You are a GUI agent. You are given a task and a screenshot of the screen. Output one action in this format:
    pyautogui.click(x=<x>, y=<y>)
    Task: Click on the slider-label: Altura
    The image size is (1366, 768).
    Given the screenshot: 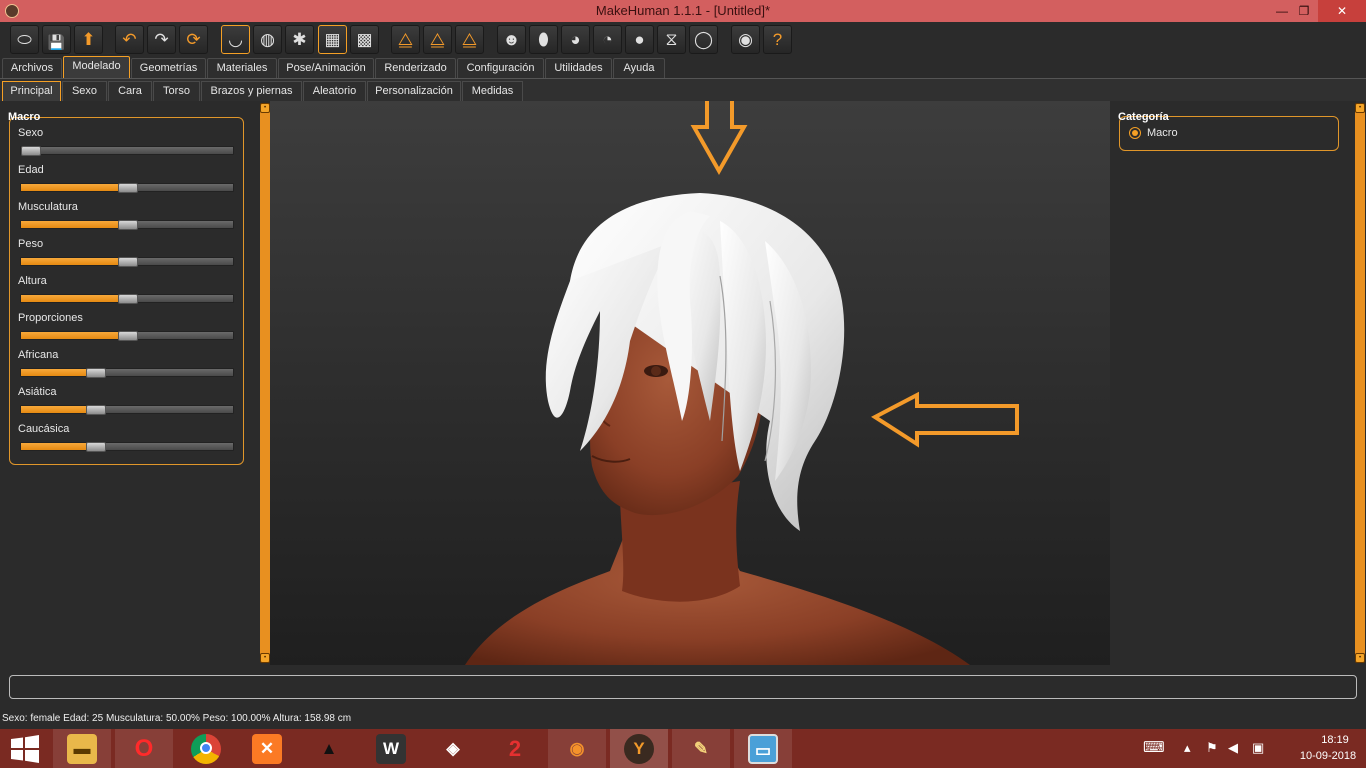 What is the action you would take?
    pyautogui.click(x=32, y=281)
    